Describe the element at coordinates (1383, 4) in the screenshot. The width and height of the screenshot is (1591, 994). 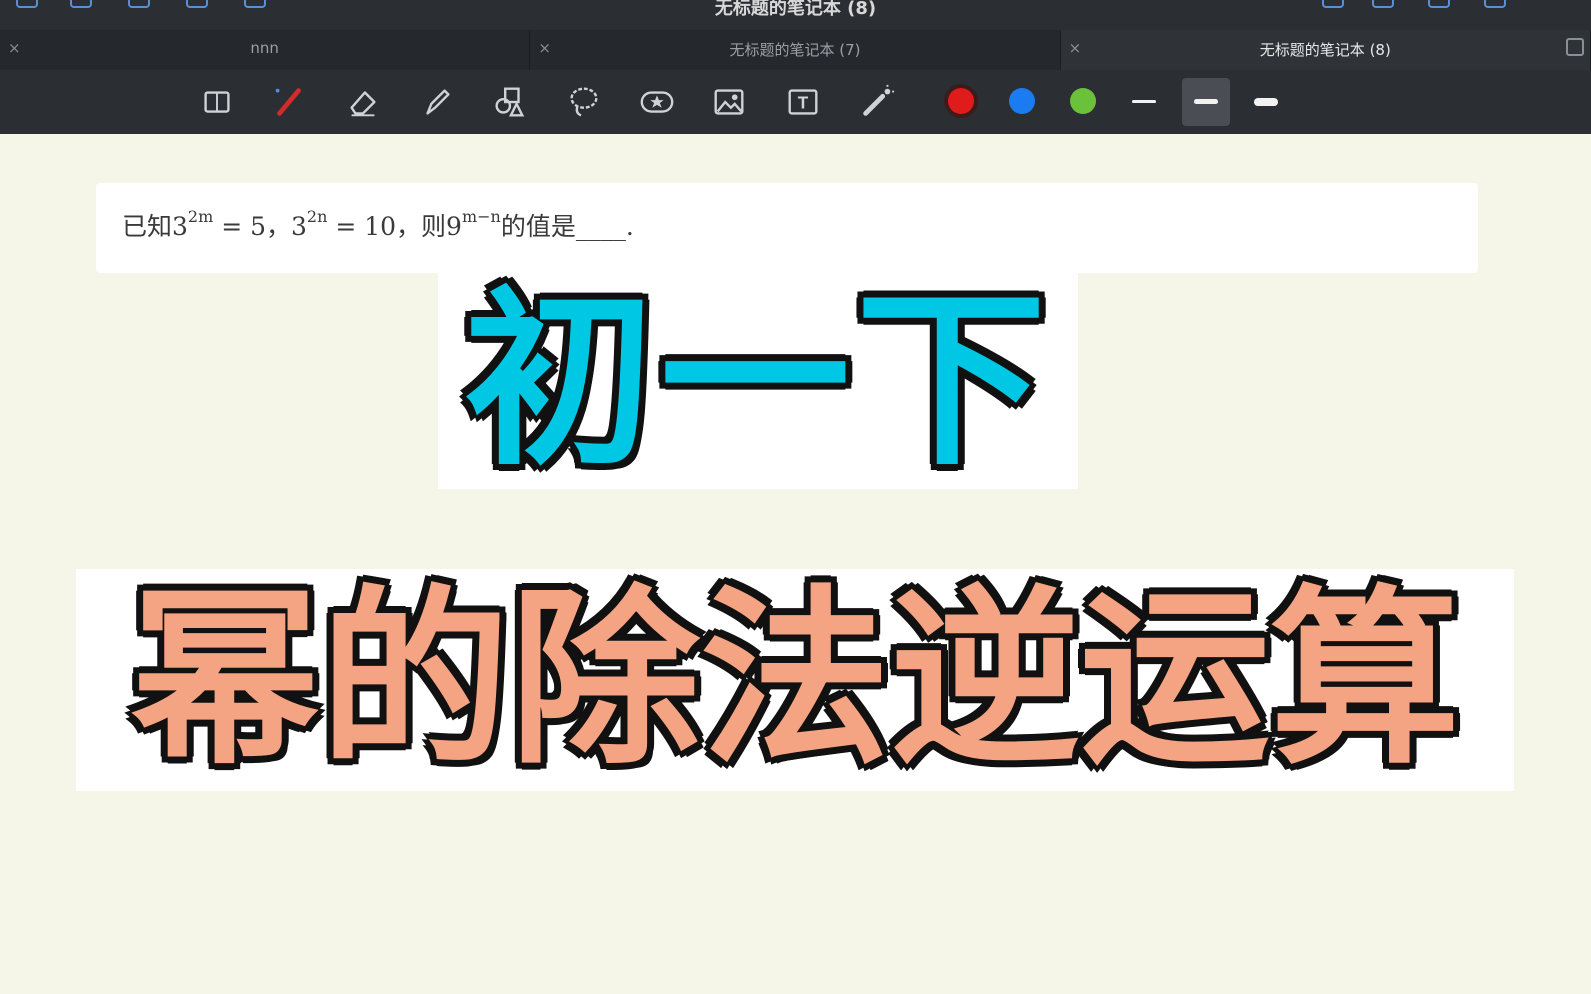
I see `redo-icon` at that location.